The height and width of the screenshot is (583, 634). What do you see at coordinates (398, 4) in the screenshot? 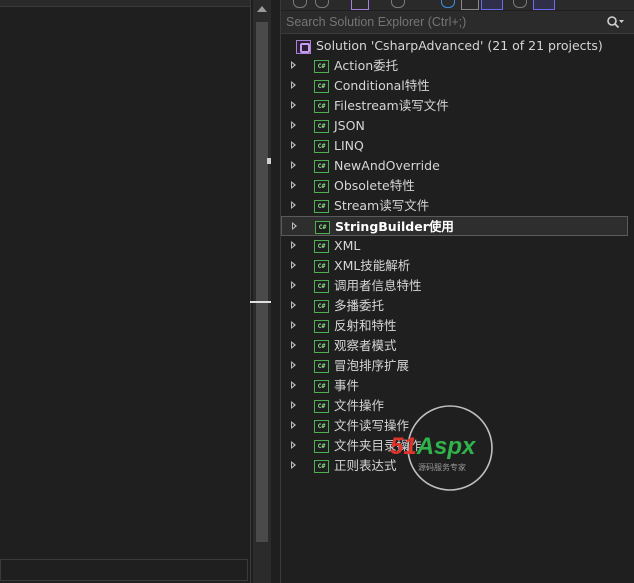
I see `sync-icon` at bounding box center [398, 4].